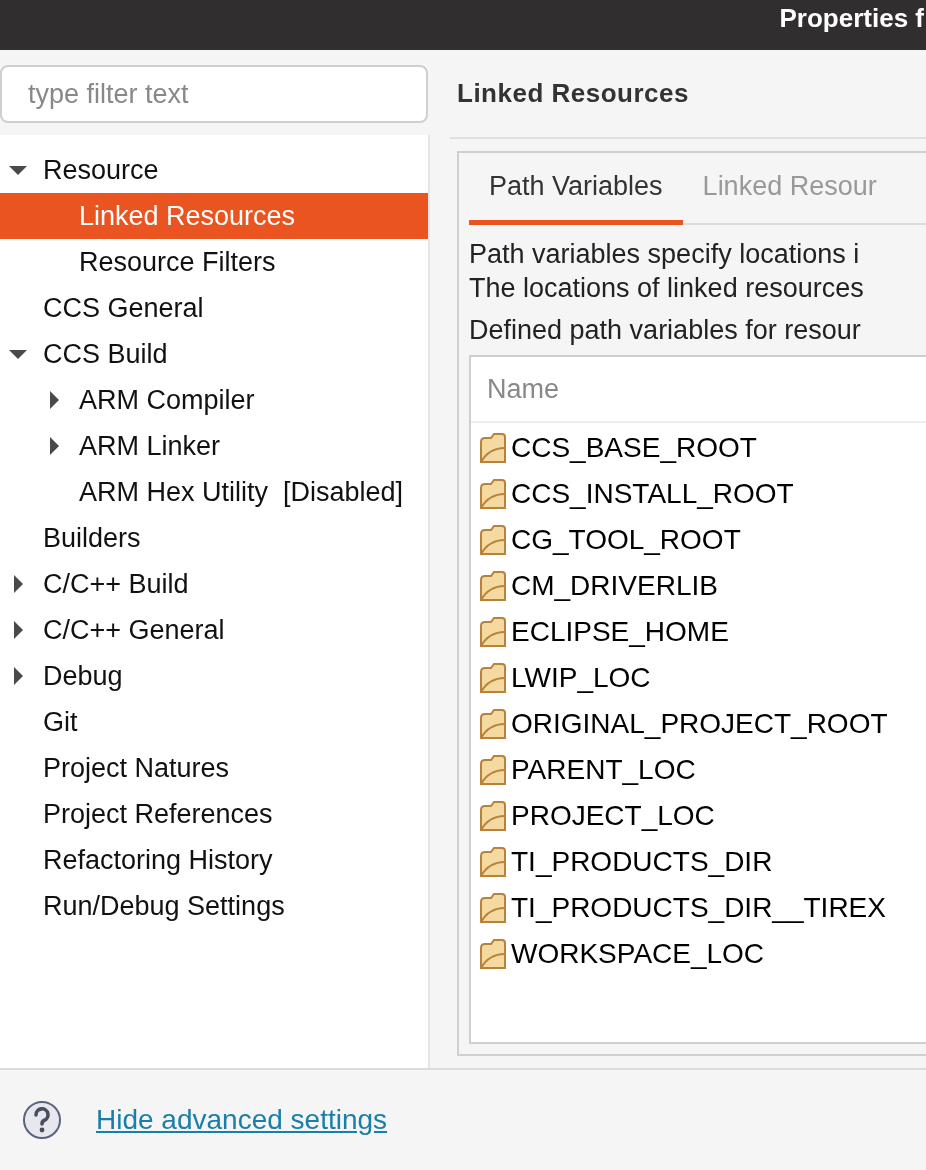 This screenshot has width=926, height=1170. What do you see at coordinates (214, 676) in the screenshot?
I see `tree-item: Debug` at bounding box center [214, 676].